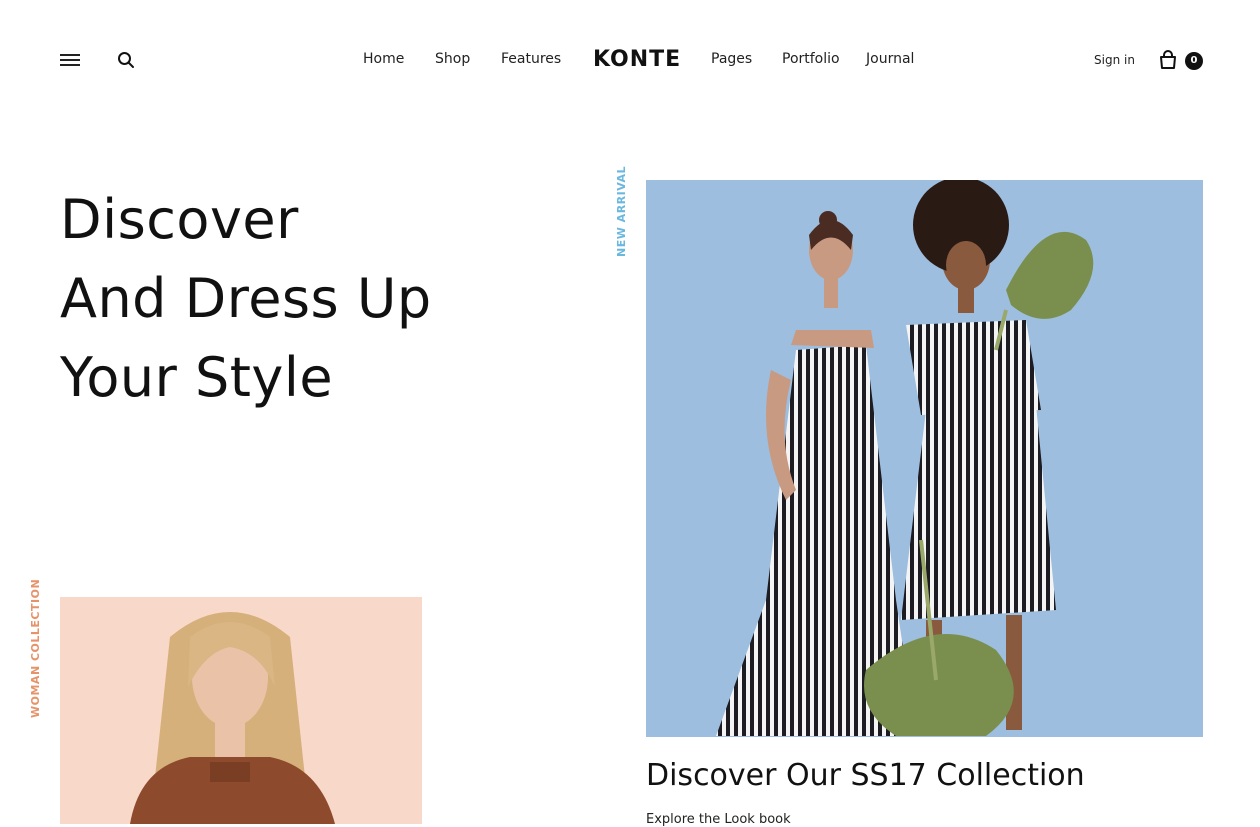  What do you see at coordinates (197, 377) in the screenshot?
I see `hero-line-3: Your Style` at bounding box center [197, 377].